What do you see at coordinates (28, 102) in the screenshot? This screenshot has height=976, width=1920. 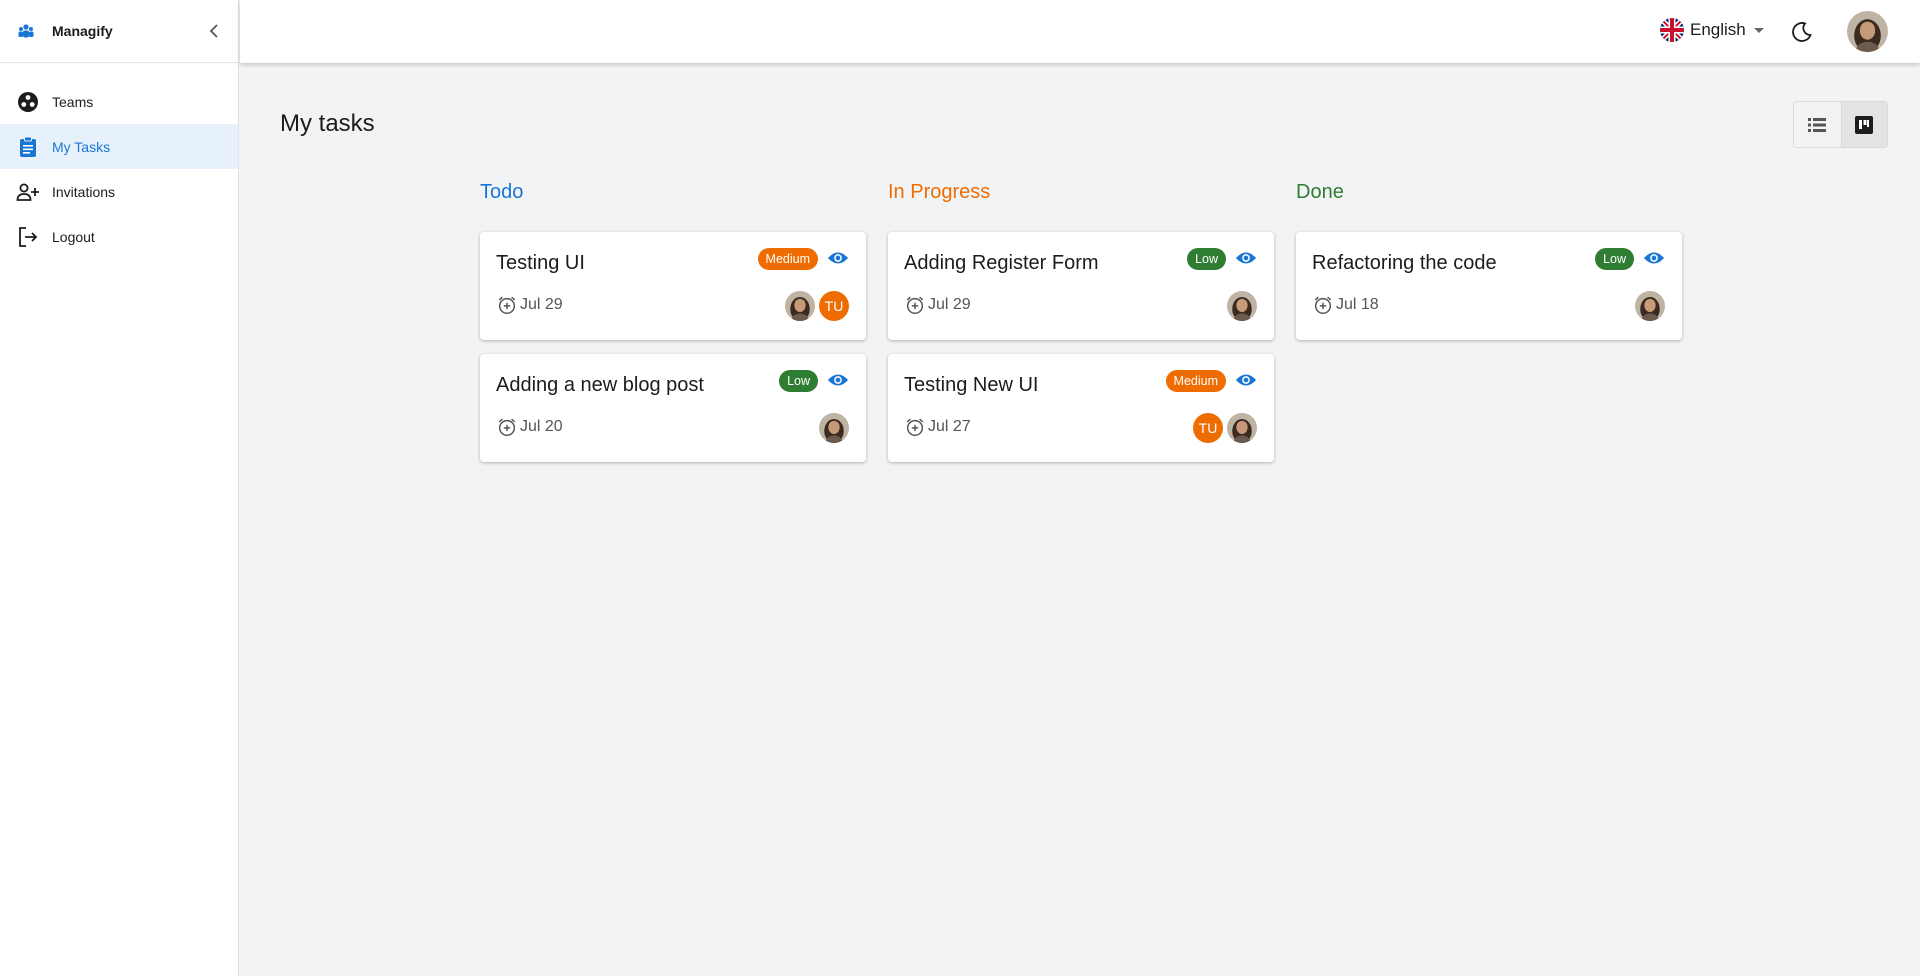 I see `teams-icon` at bounding box center [28, 102].